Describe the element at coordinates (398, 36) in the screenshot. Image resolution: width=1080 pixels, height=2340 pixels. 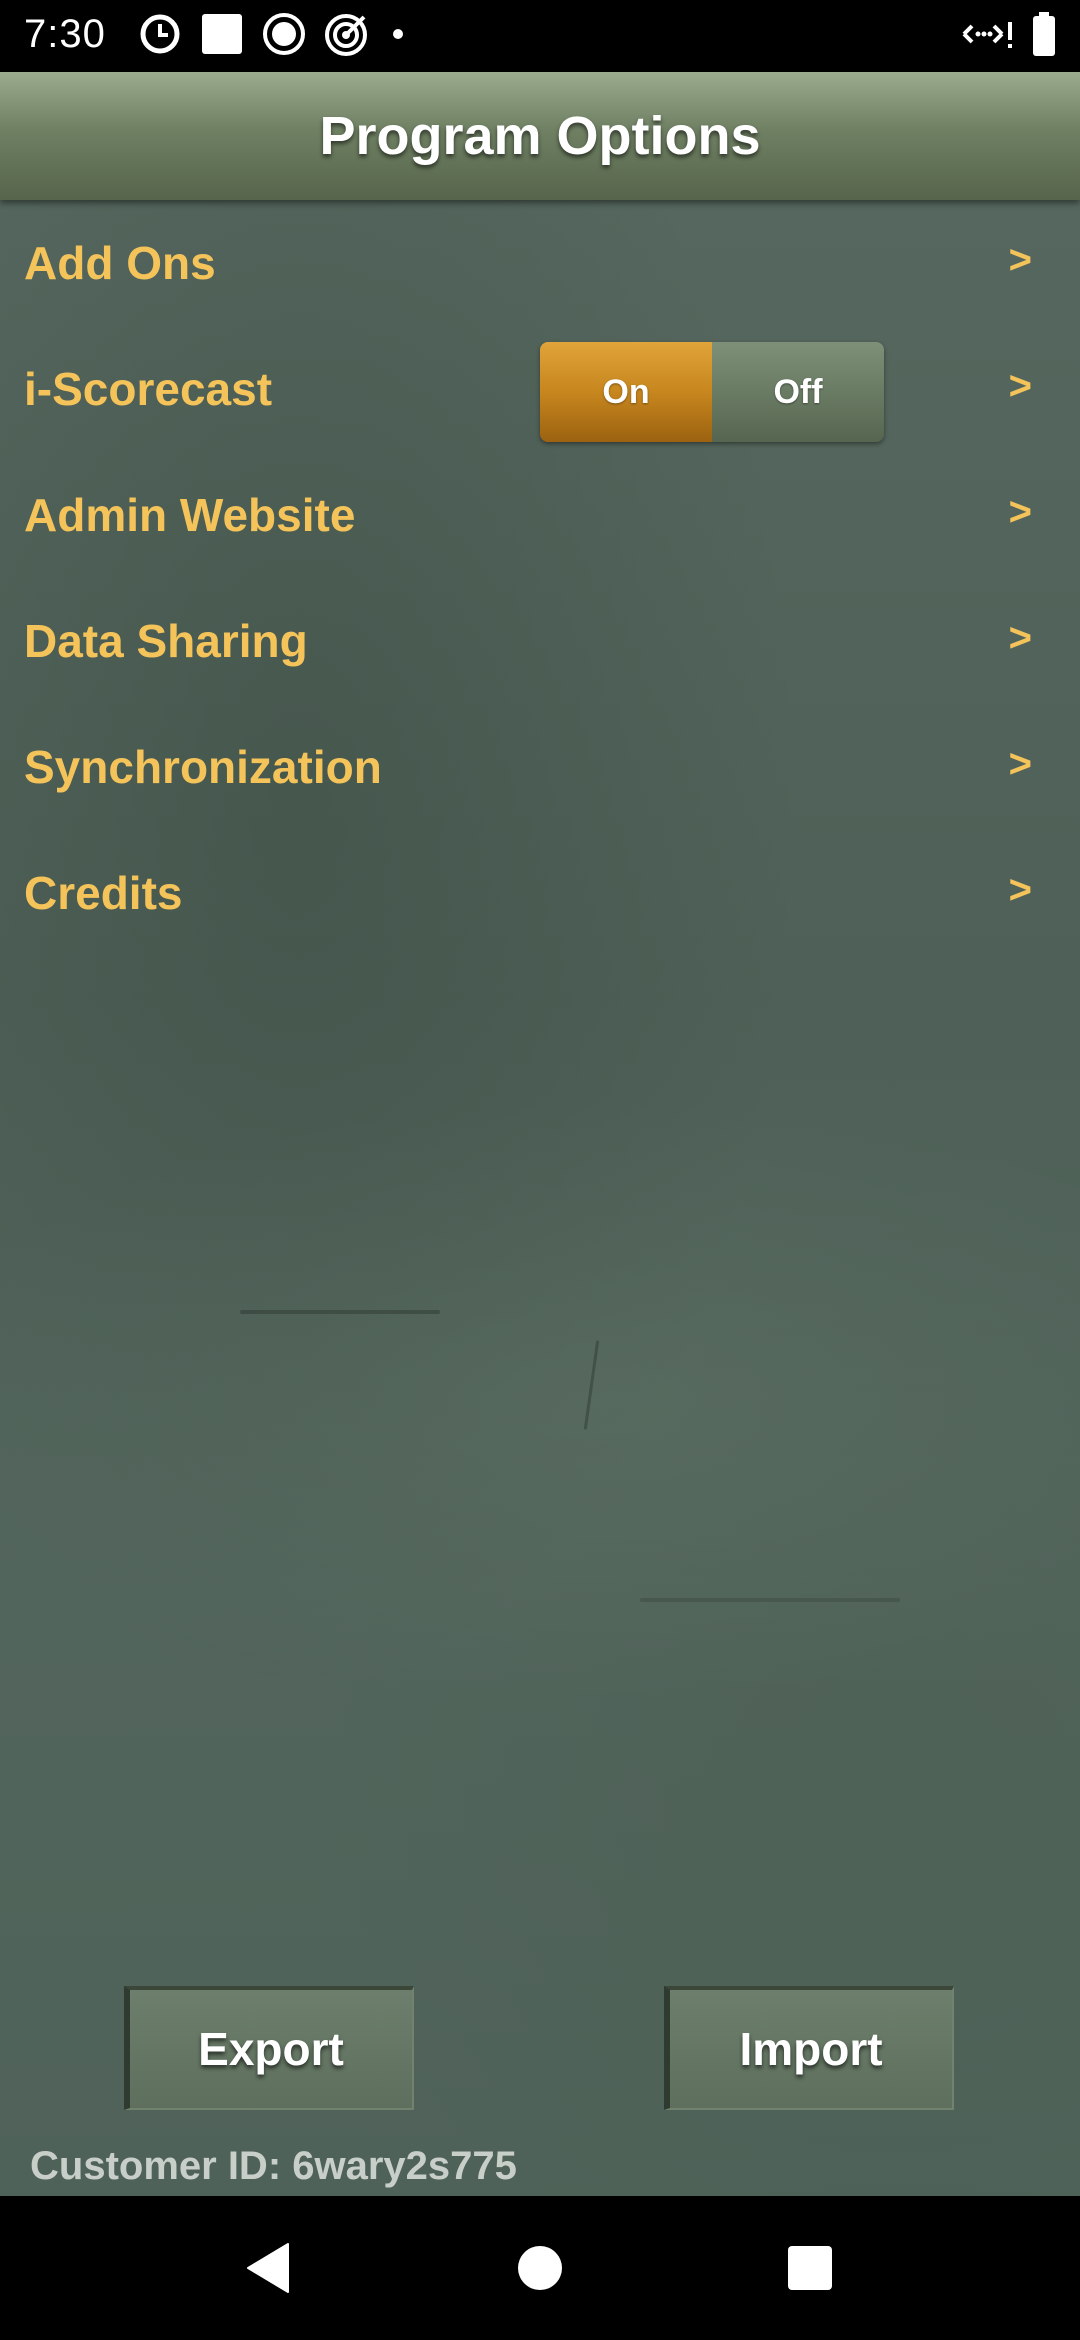
I see `dot-icon` at that location.